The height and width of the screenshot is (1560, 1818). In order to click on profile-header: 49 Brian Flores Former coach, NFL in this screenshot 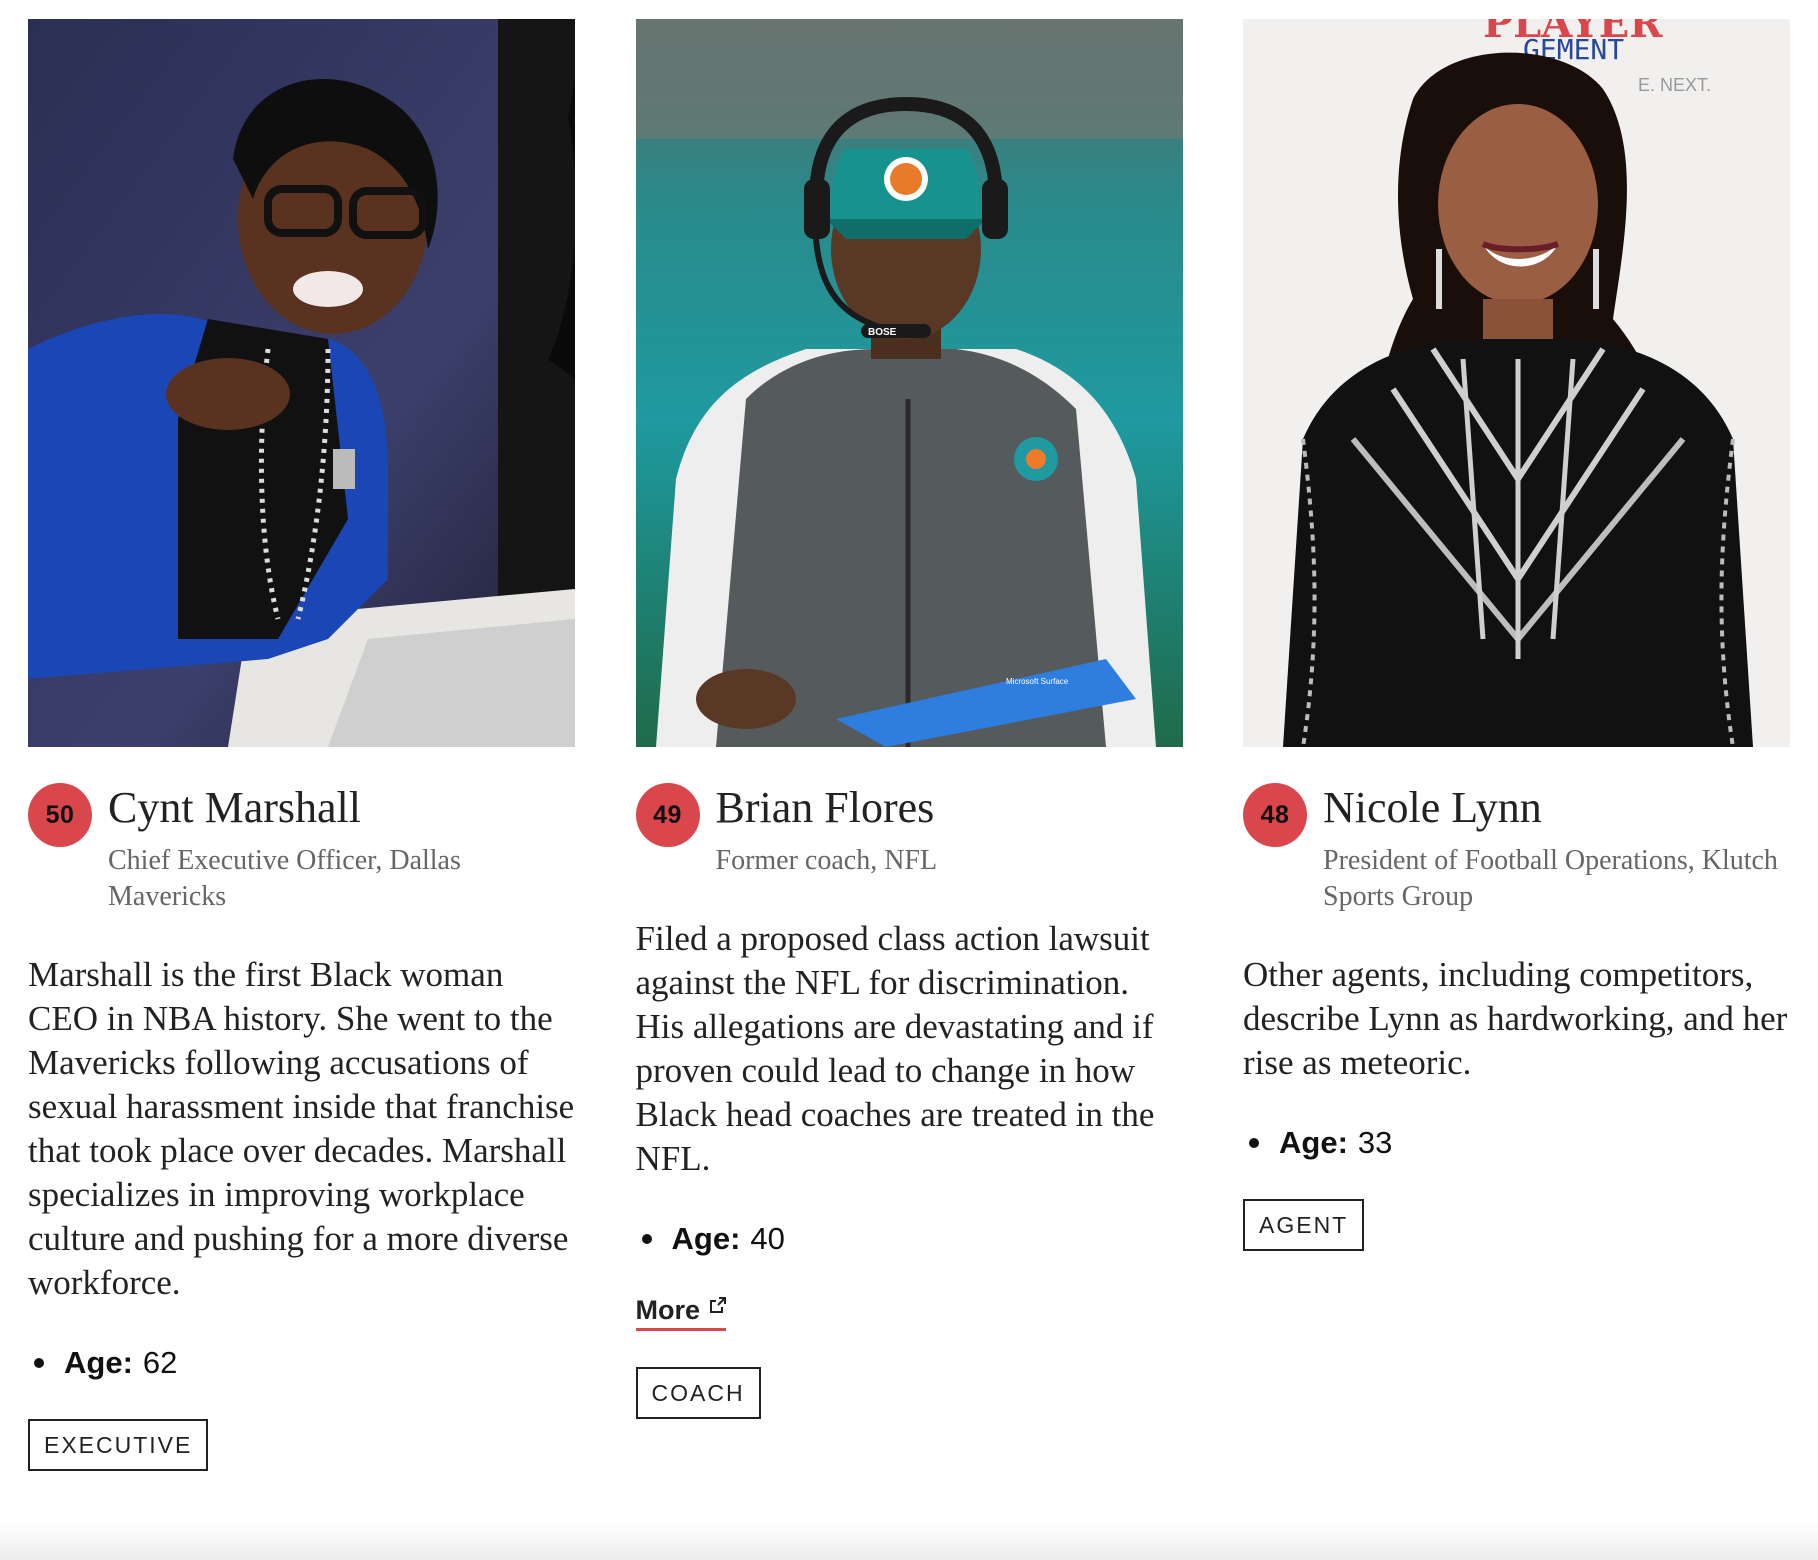, I will do `click(909, 831)`.